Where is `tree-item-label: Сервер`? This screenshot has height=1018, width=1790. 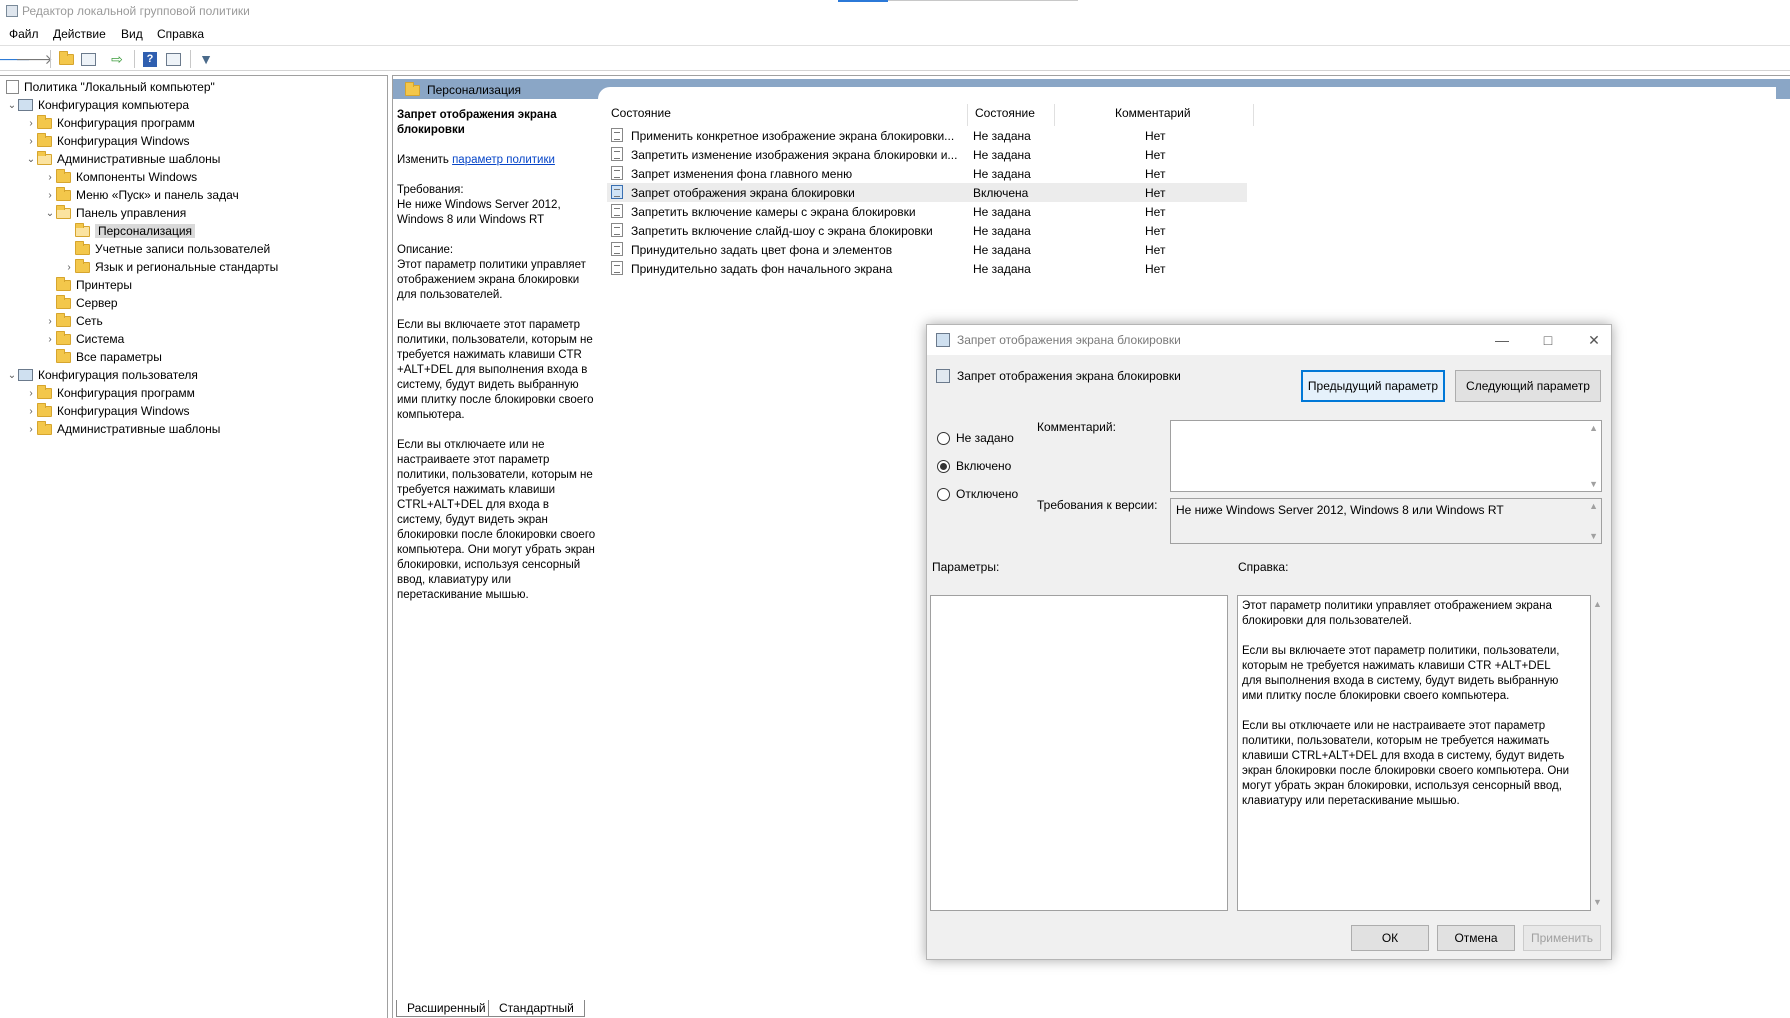 tree-item-label: Сервер is located at coordinates (97, 303).